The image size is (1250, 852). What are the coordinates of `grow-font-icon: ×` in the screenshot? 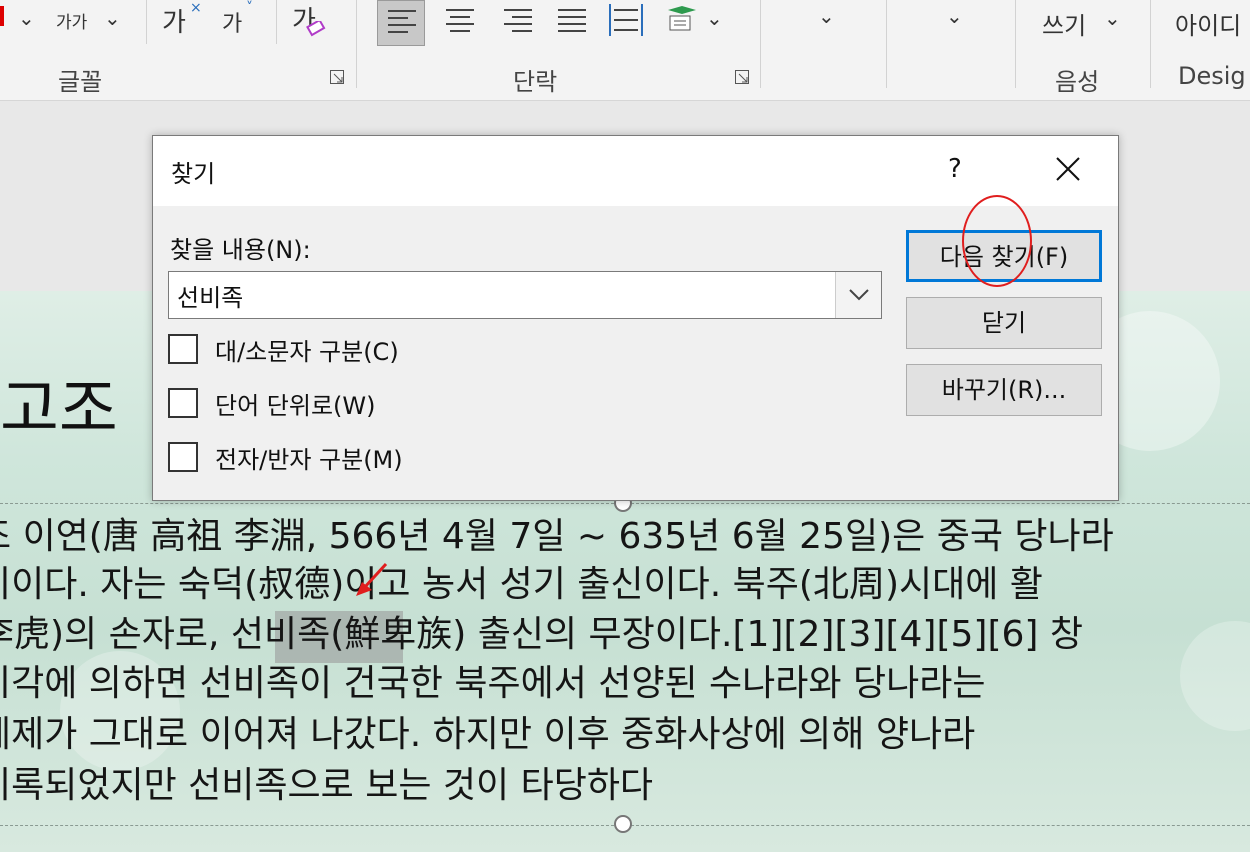 It's located at (196, 8).